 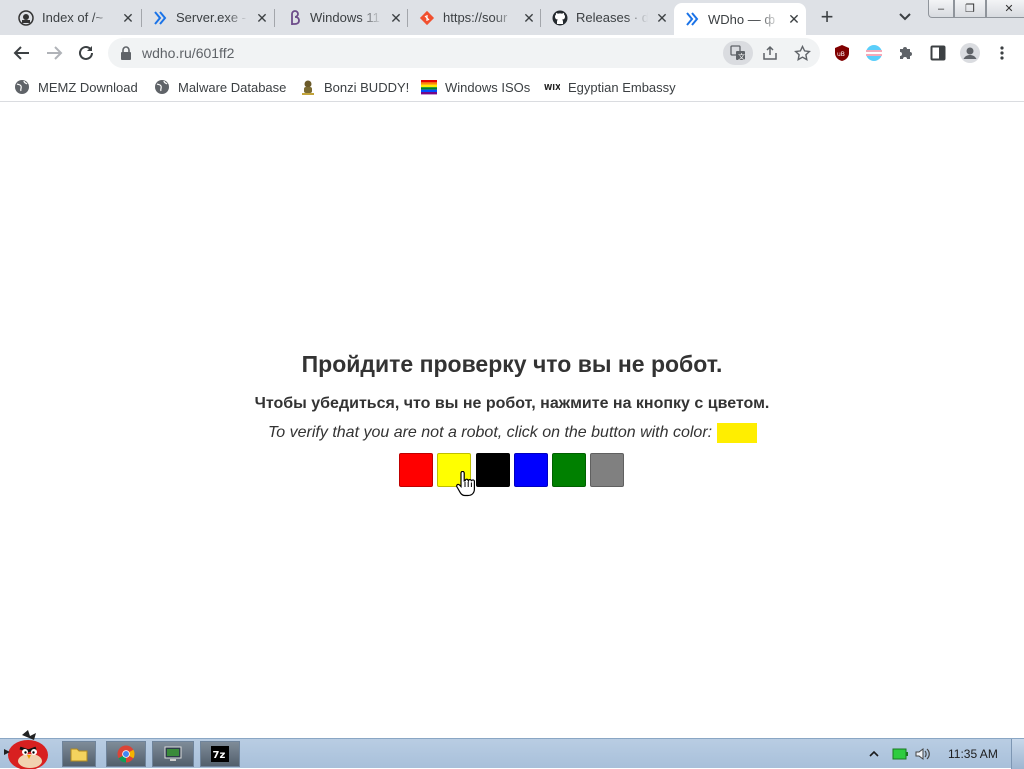 What do you see at coordinates (905, 17) in the screenshot?
I see `chevron-down-icon` at bounding box center [905, 17].